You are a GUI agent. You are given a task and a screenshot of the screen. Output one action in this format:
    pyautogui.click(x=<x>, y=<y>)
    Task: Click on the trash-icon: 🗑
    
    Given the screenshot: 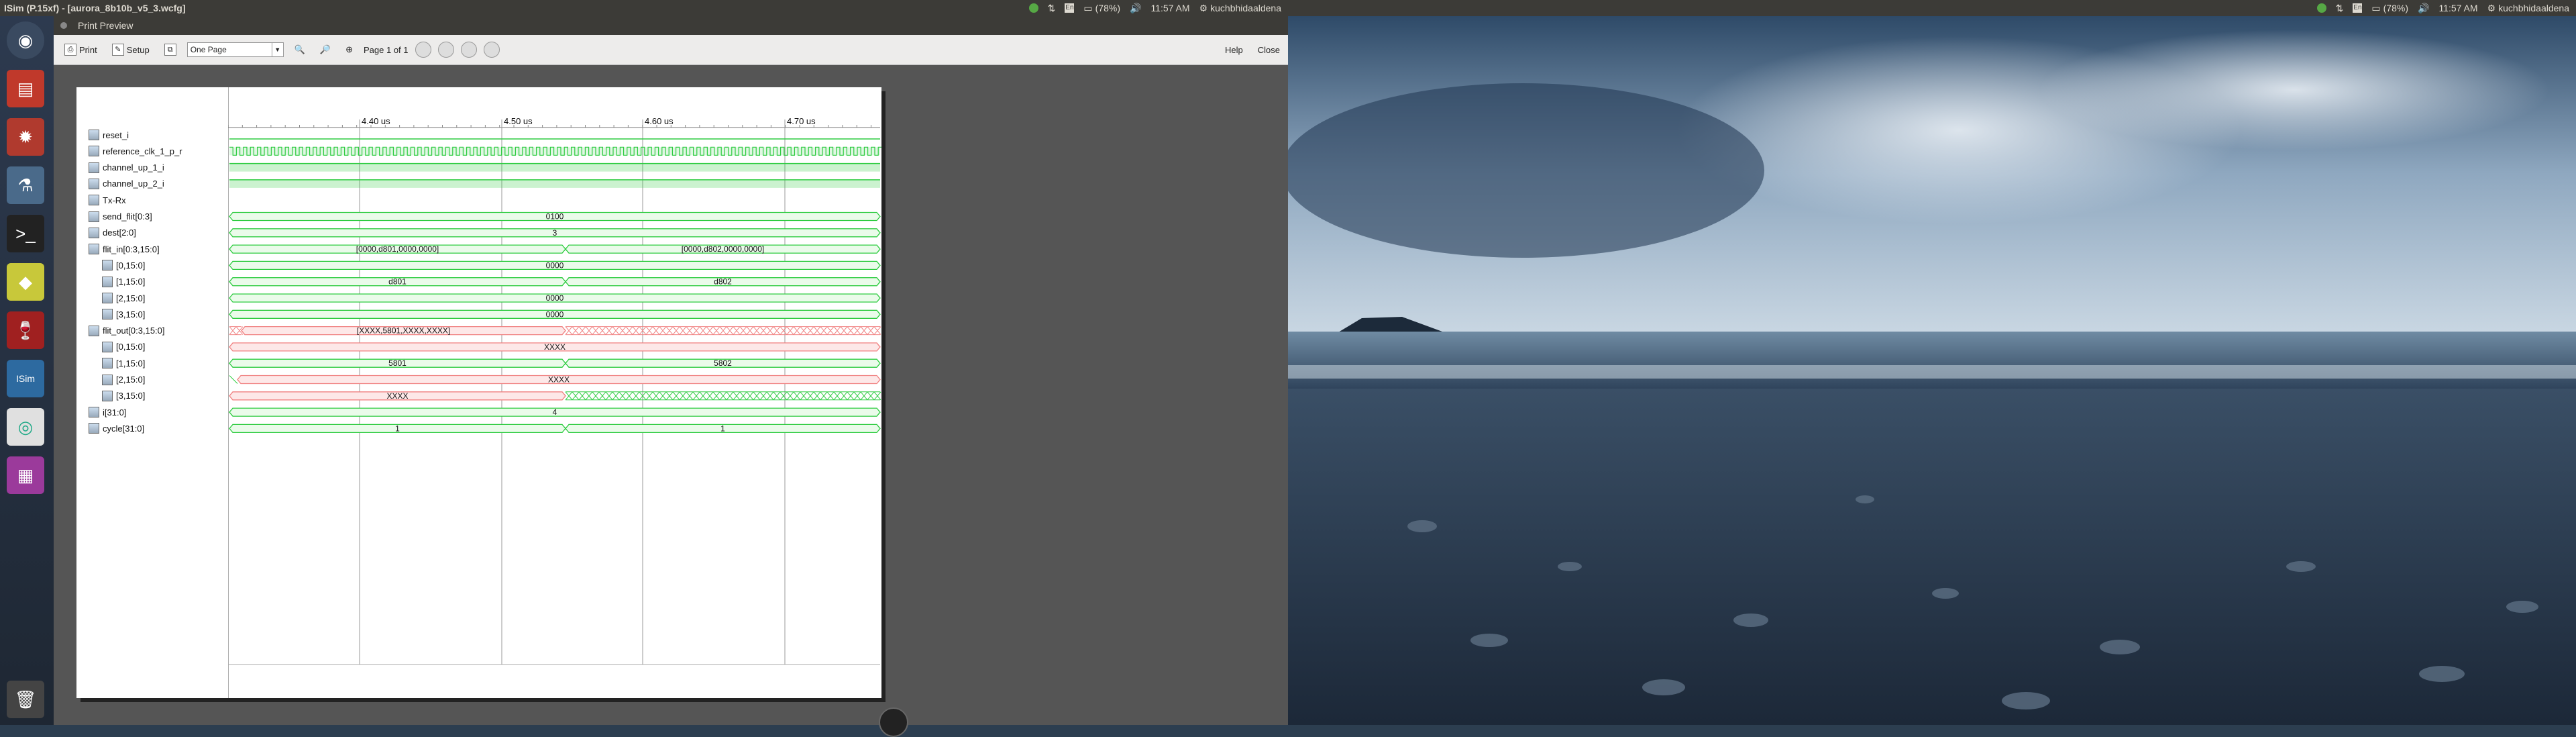 What is the action you would take?
    pyautogui.click(x=25, y=699)
    